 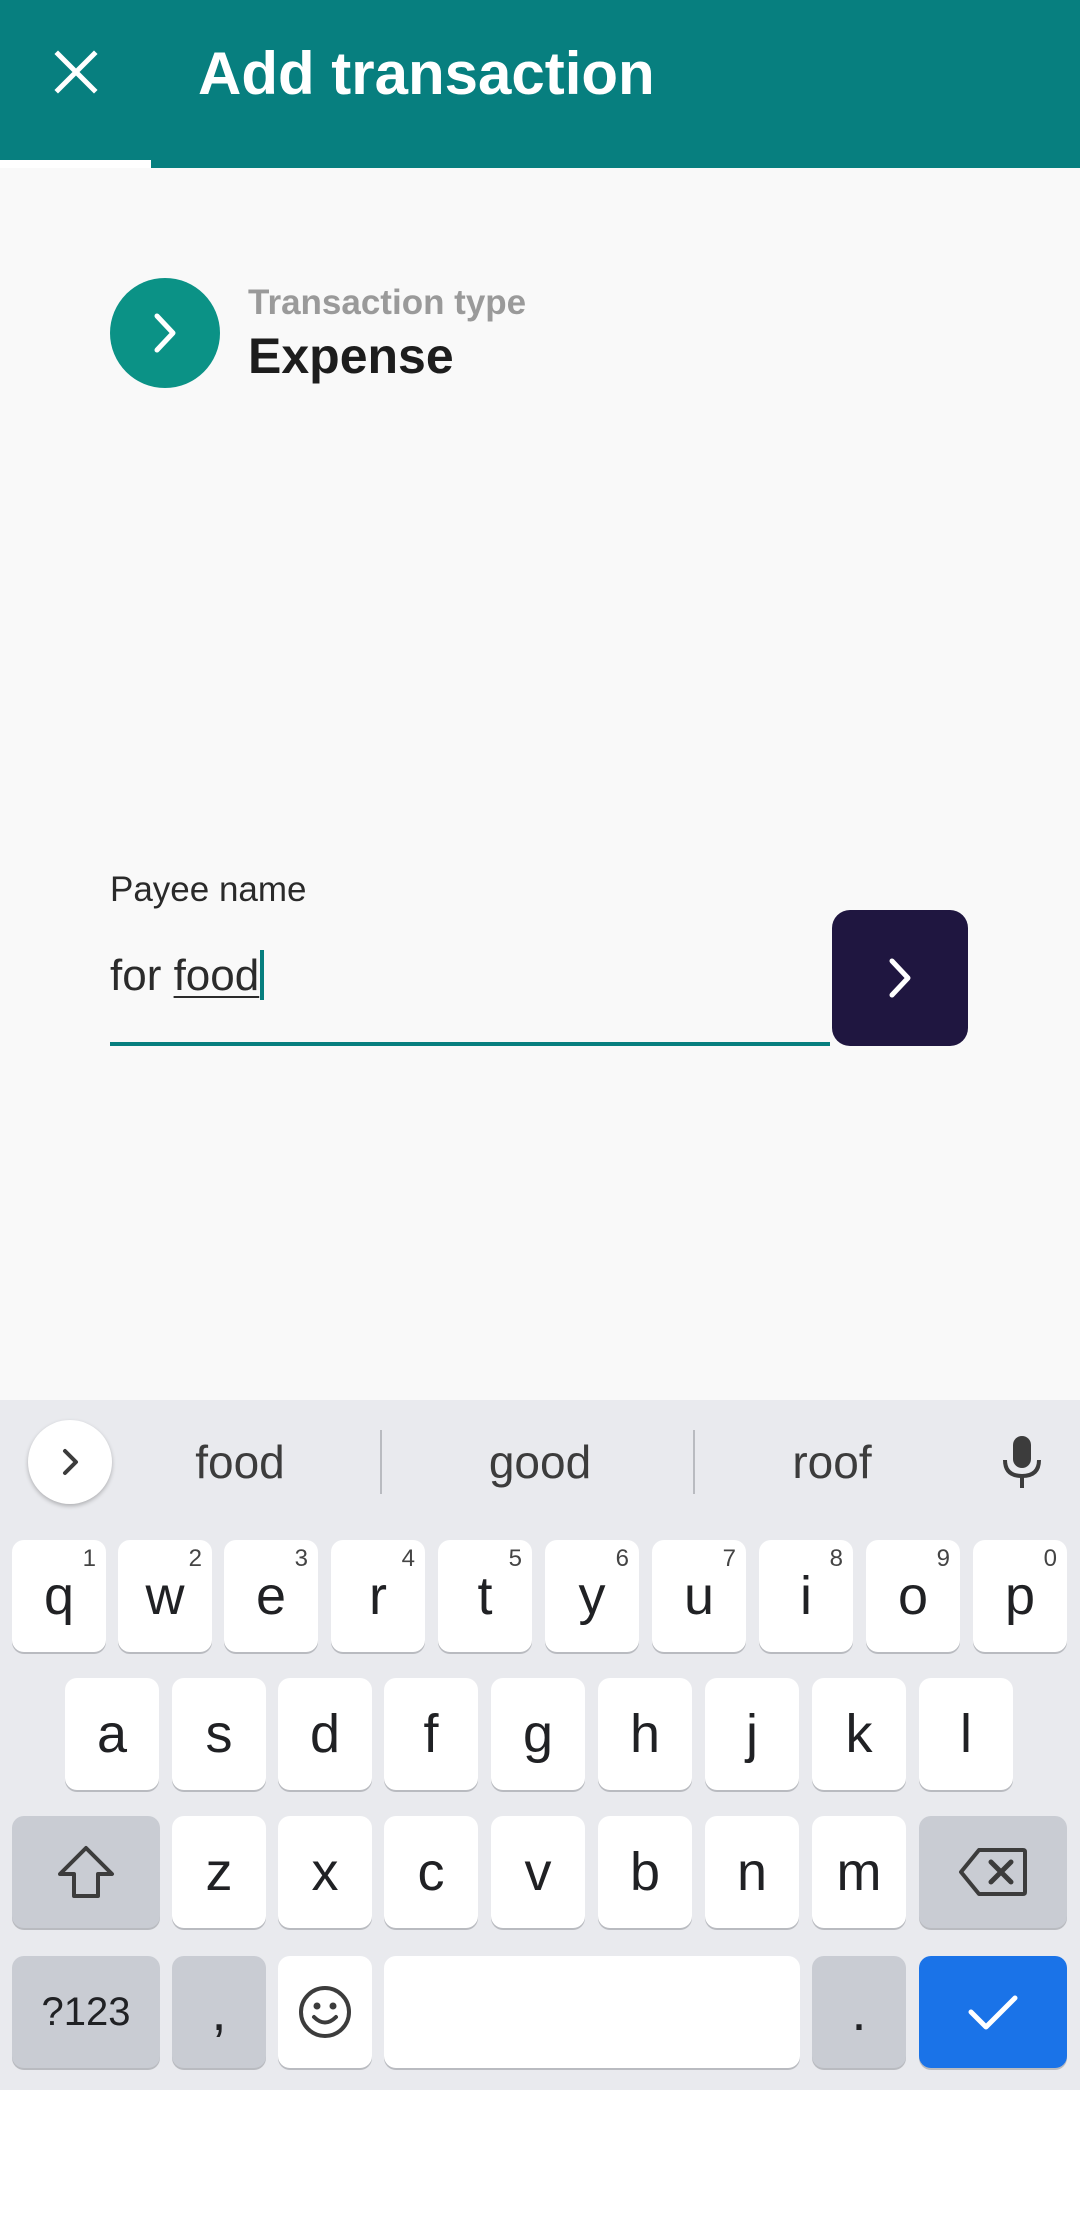 I want to click on key-label: r, so click(x=378, y=1596).